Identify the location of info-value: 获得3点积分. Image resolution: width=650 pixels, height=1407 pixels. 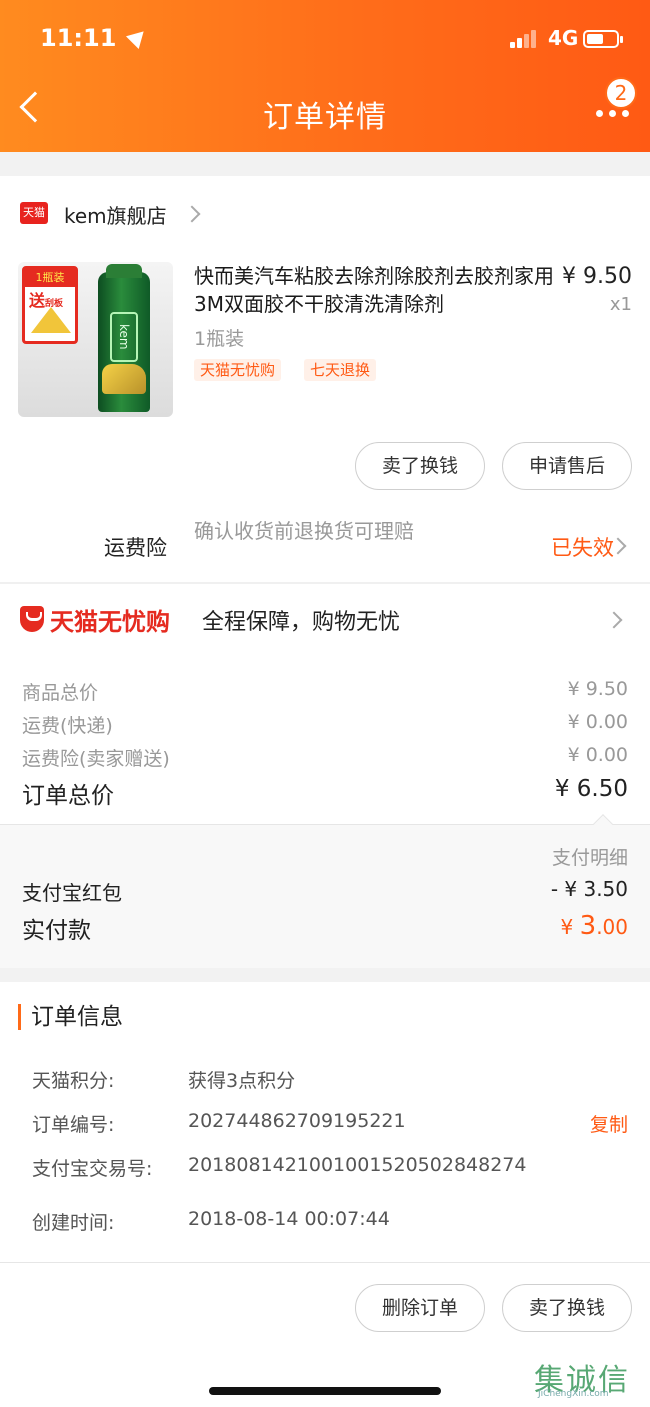
(242, 1081).